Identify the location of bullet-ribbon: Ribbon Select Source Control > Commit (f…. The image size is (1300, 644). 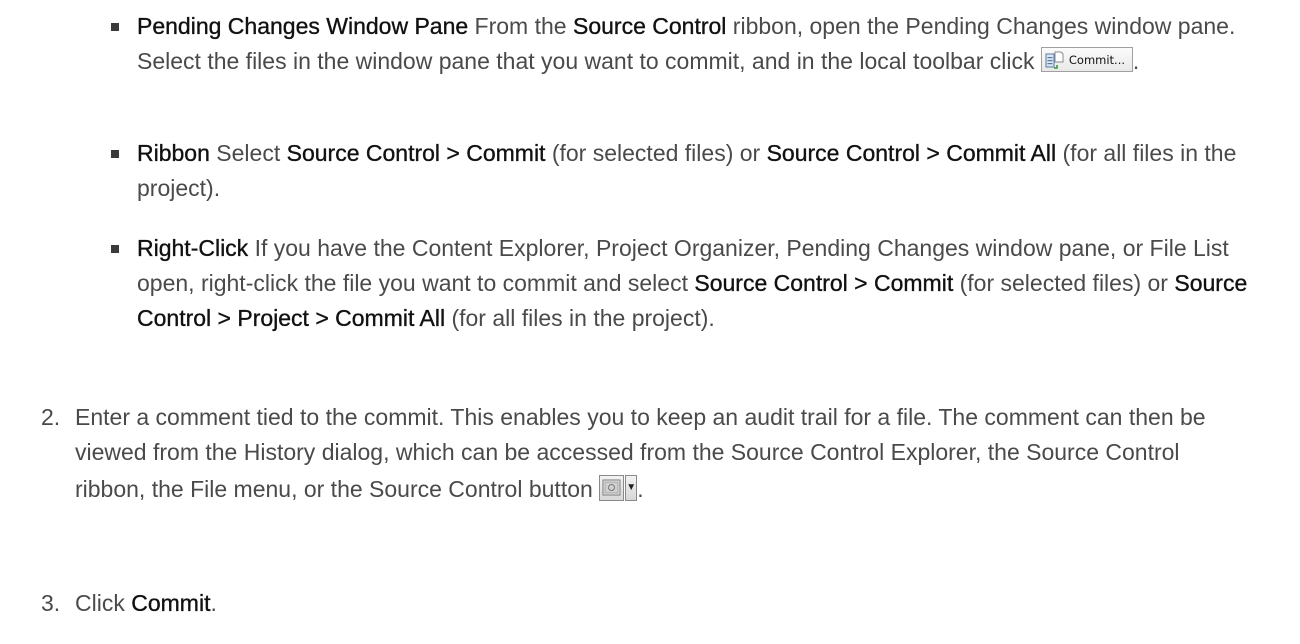
(687, 170).